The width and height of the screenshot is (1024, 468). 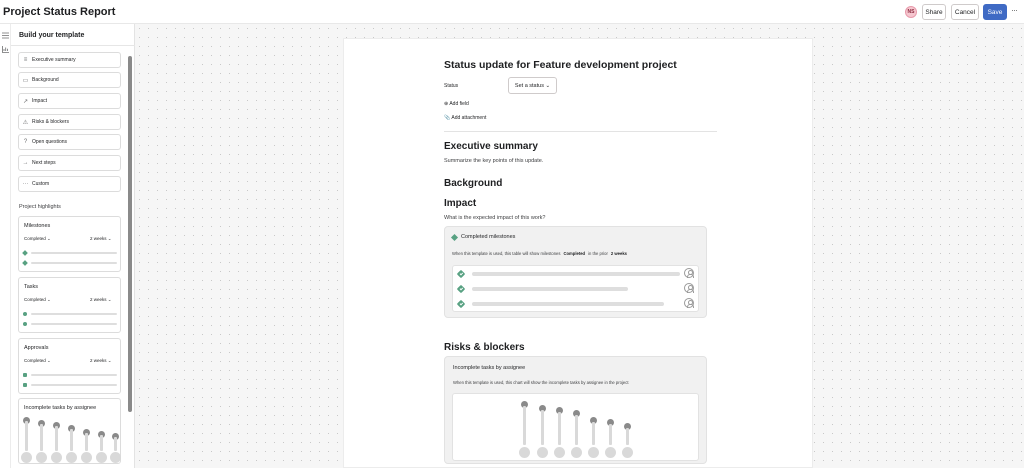 I want to click on sidebar-item-background: ▭ Background, so click(x=69, y=80).